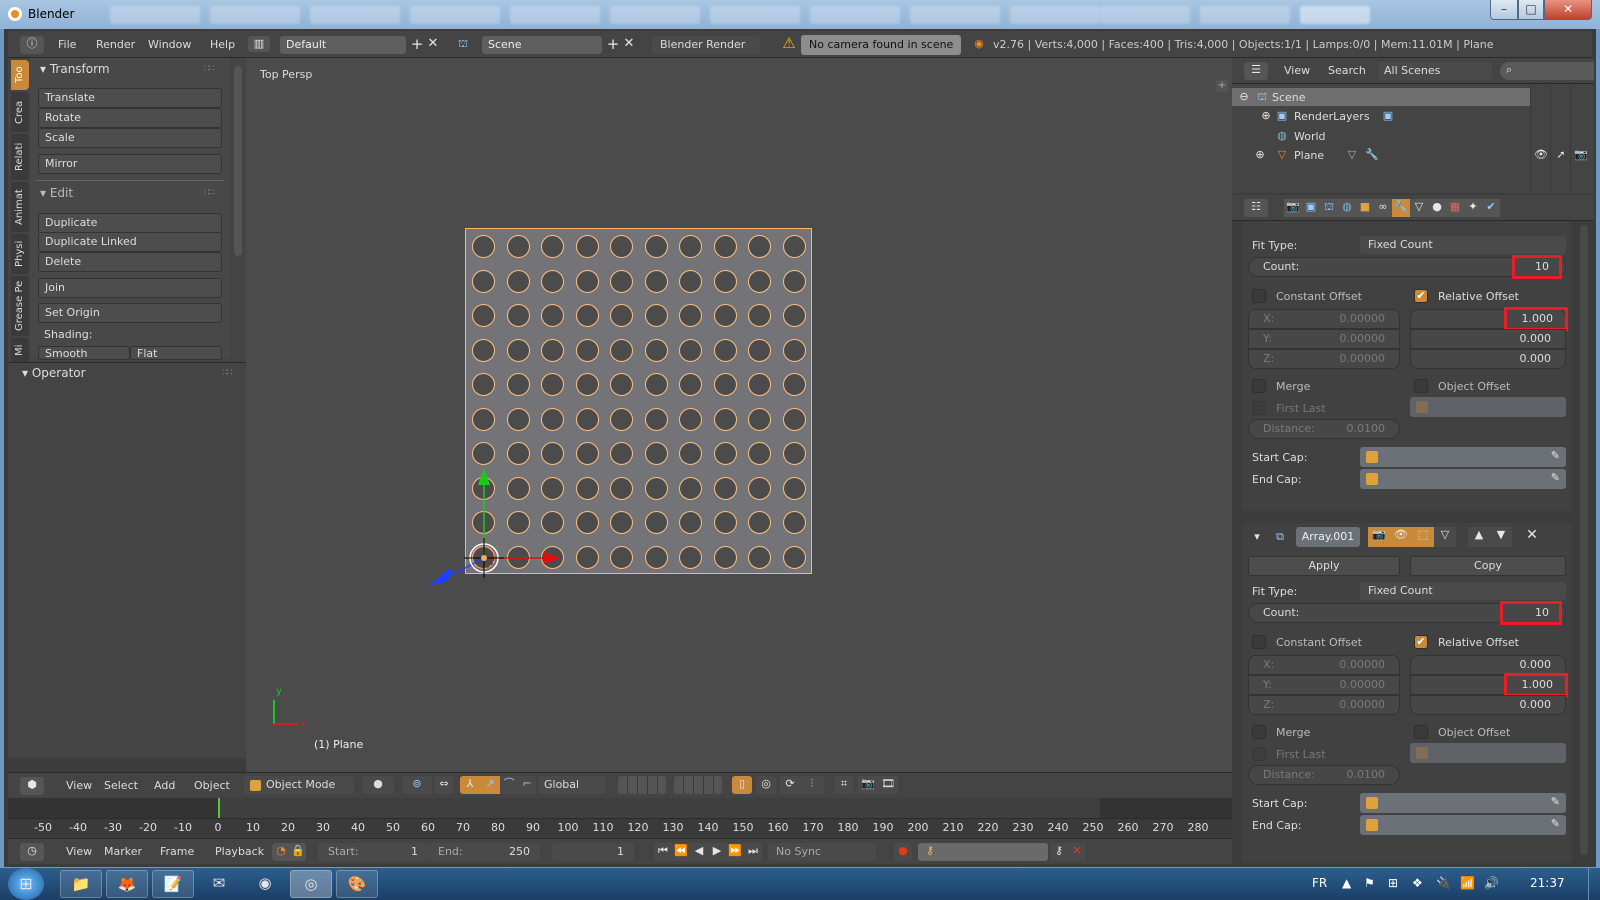 Image resolution: width=1600 pixels, height=900 pixels. What do you see at coordinates (552, 558) in the screenshot?
I see `x-arrow-head-icon` at bounding box center [552, 558].